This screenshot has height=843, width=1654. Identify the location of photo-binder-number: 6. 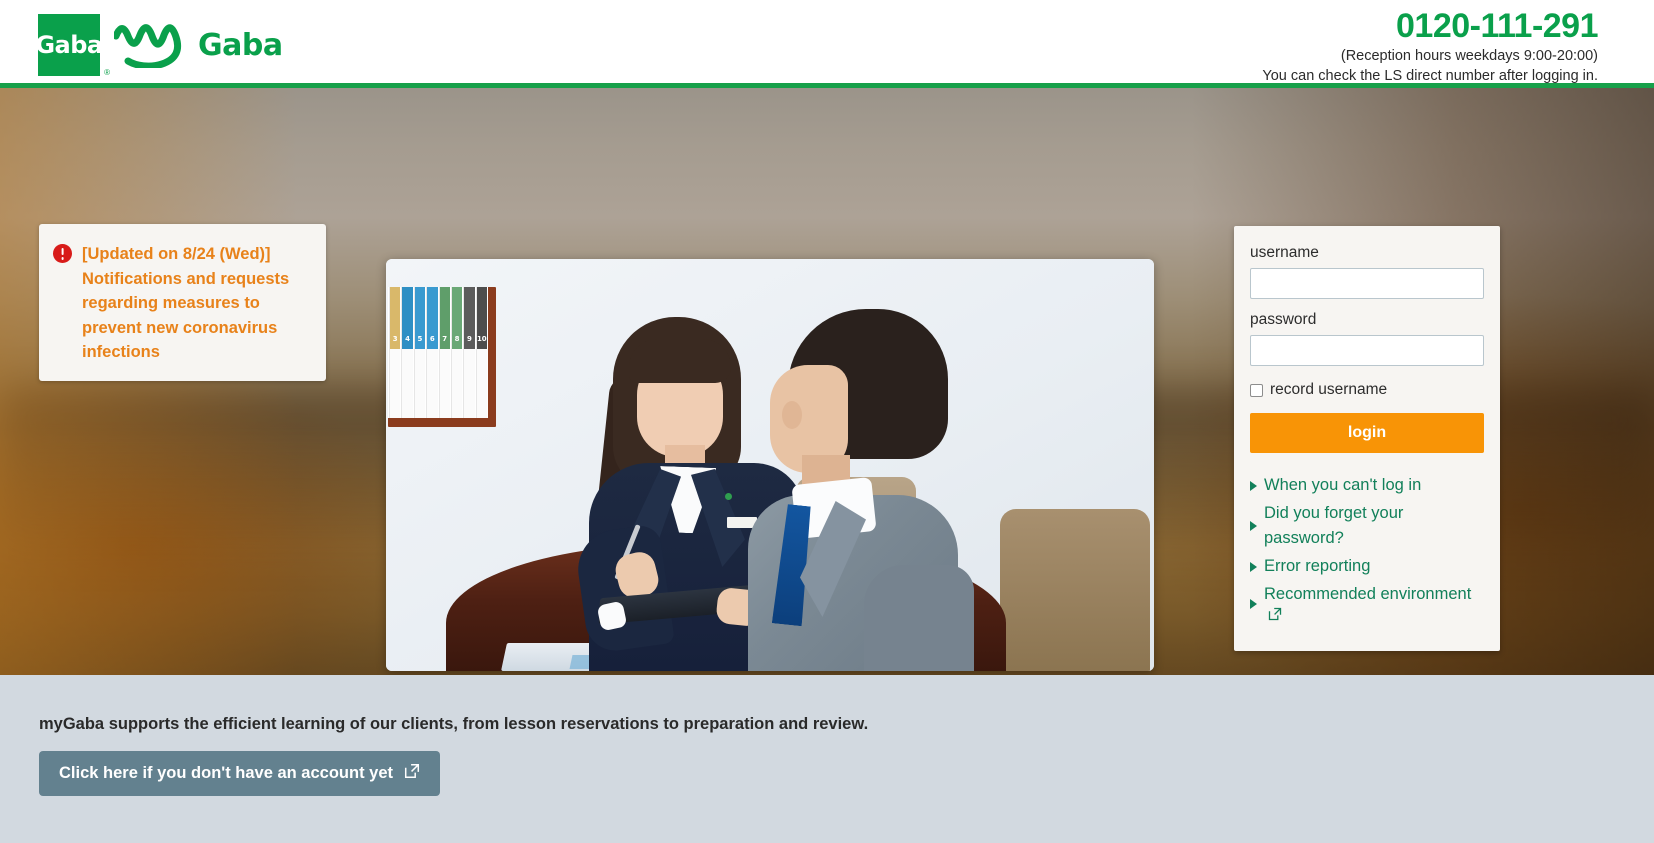
(432, 339).